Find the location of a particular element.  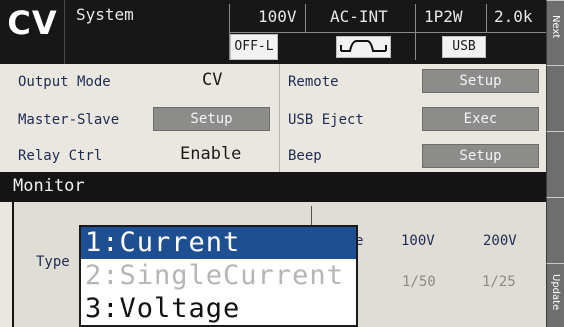

col-100v-ratio: 1/50 is located at coordinates (419, 282).